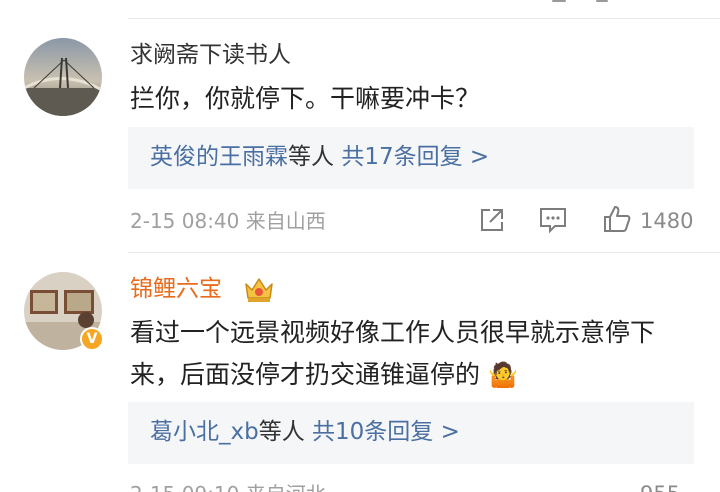  I want to click on source: 来自山西, so click(285, 221).